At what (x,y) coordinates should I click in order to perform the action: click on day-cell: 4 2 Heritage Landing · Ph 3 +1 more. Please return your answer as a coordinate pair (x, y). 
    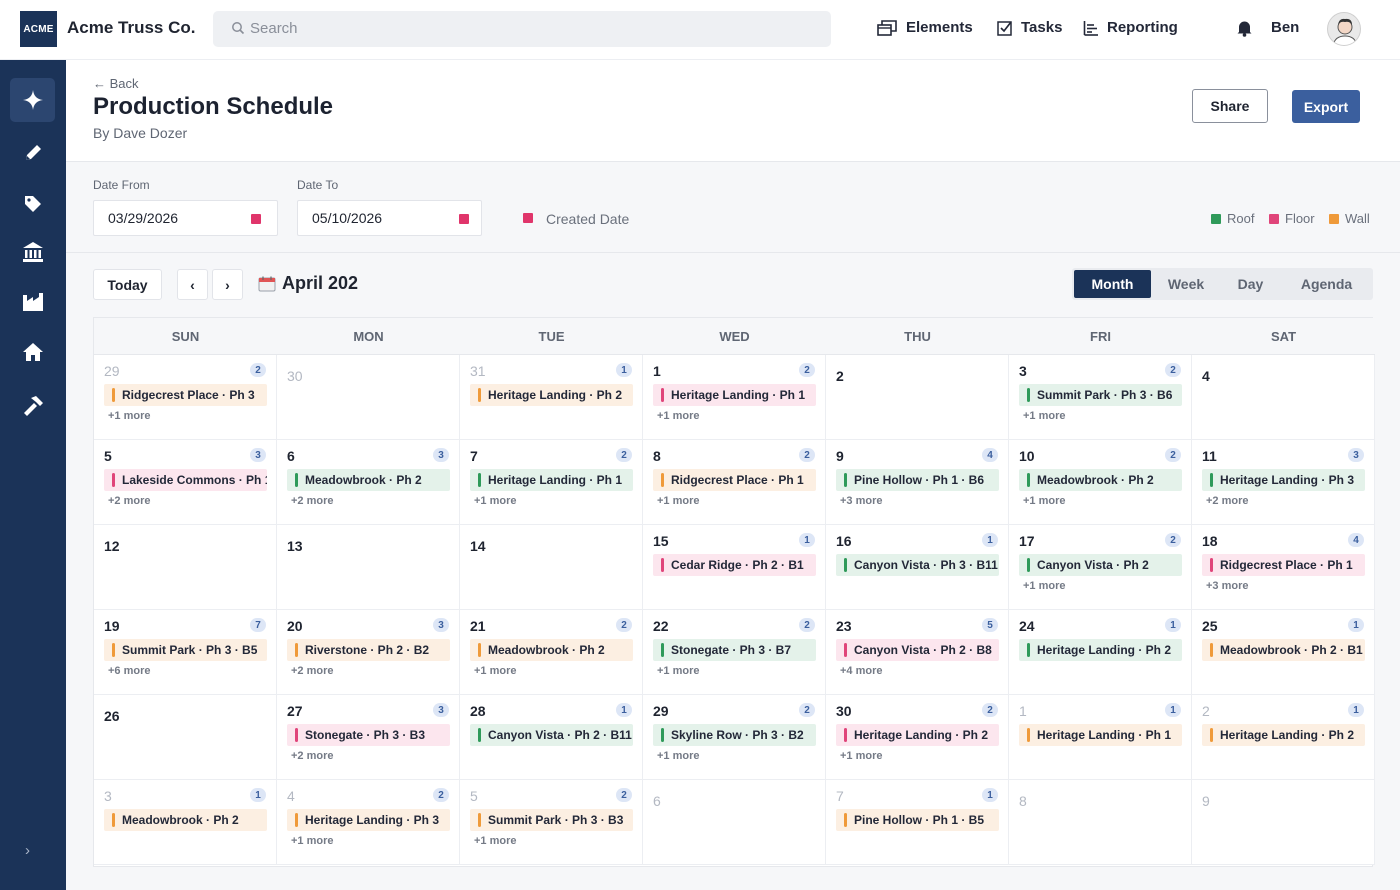
    Looking at the image, I should click on (368, 822).